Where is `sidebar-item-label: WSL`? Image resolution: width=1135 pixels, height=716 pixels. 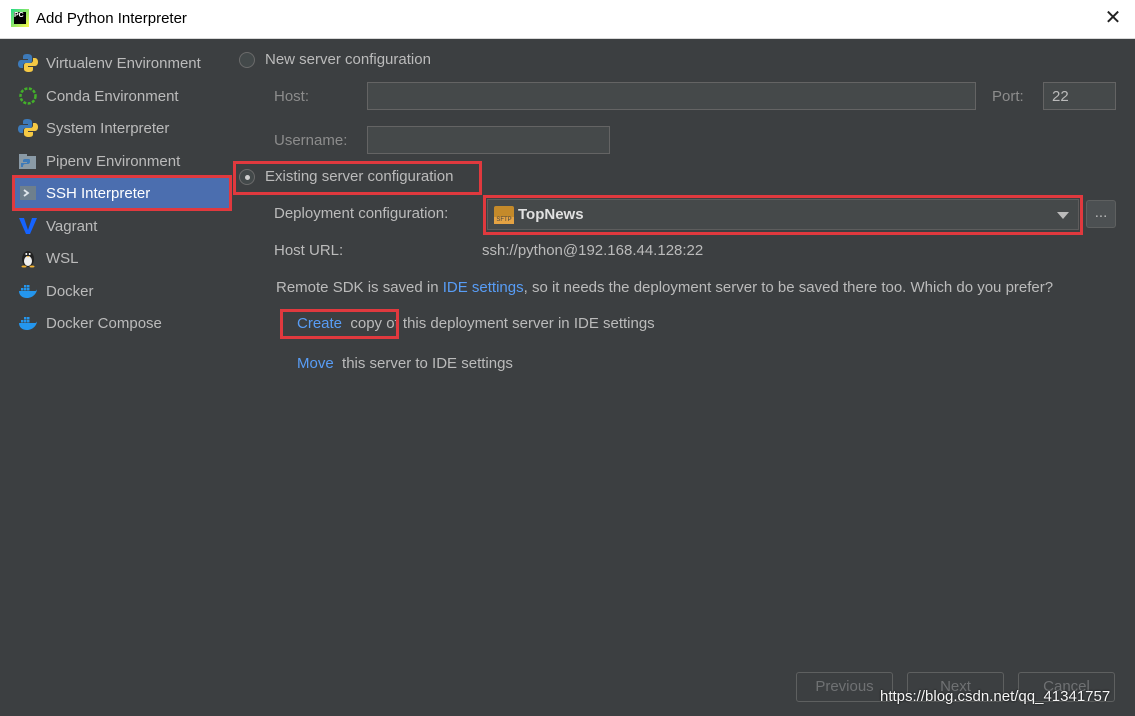
sidebar-item-label: WSL is located at coordinates (62, 258).